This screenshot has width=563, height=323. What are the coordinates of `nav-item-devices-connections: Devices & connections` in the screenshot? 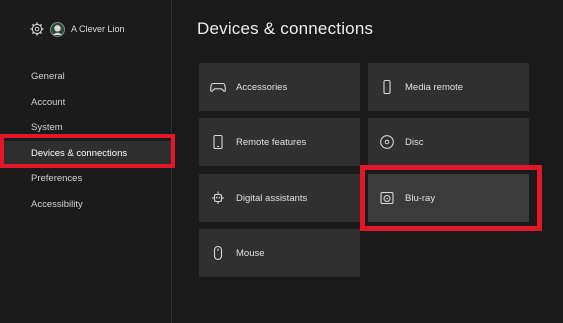 It's located at (85, 153).